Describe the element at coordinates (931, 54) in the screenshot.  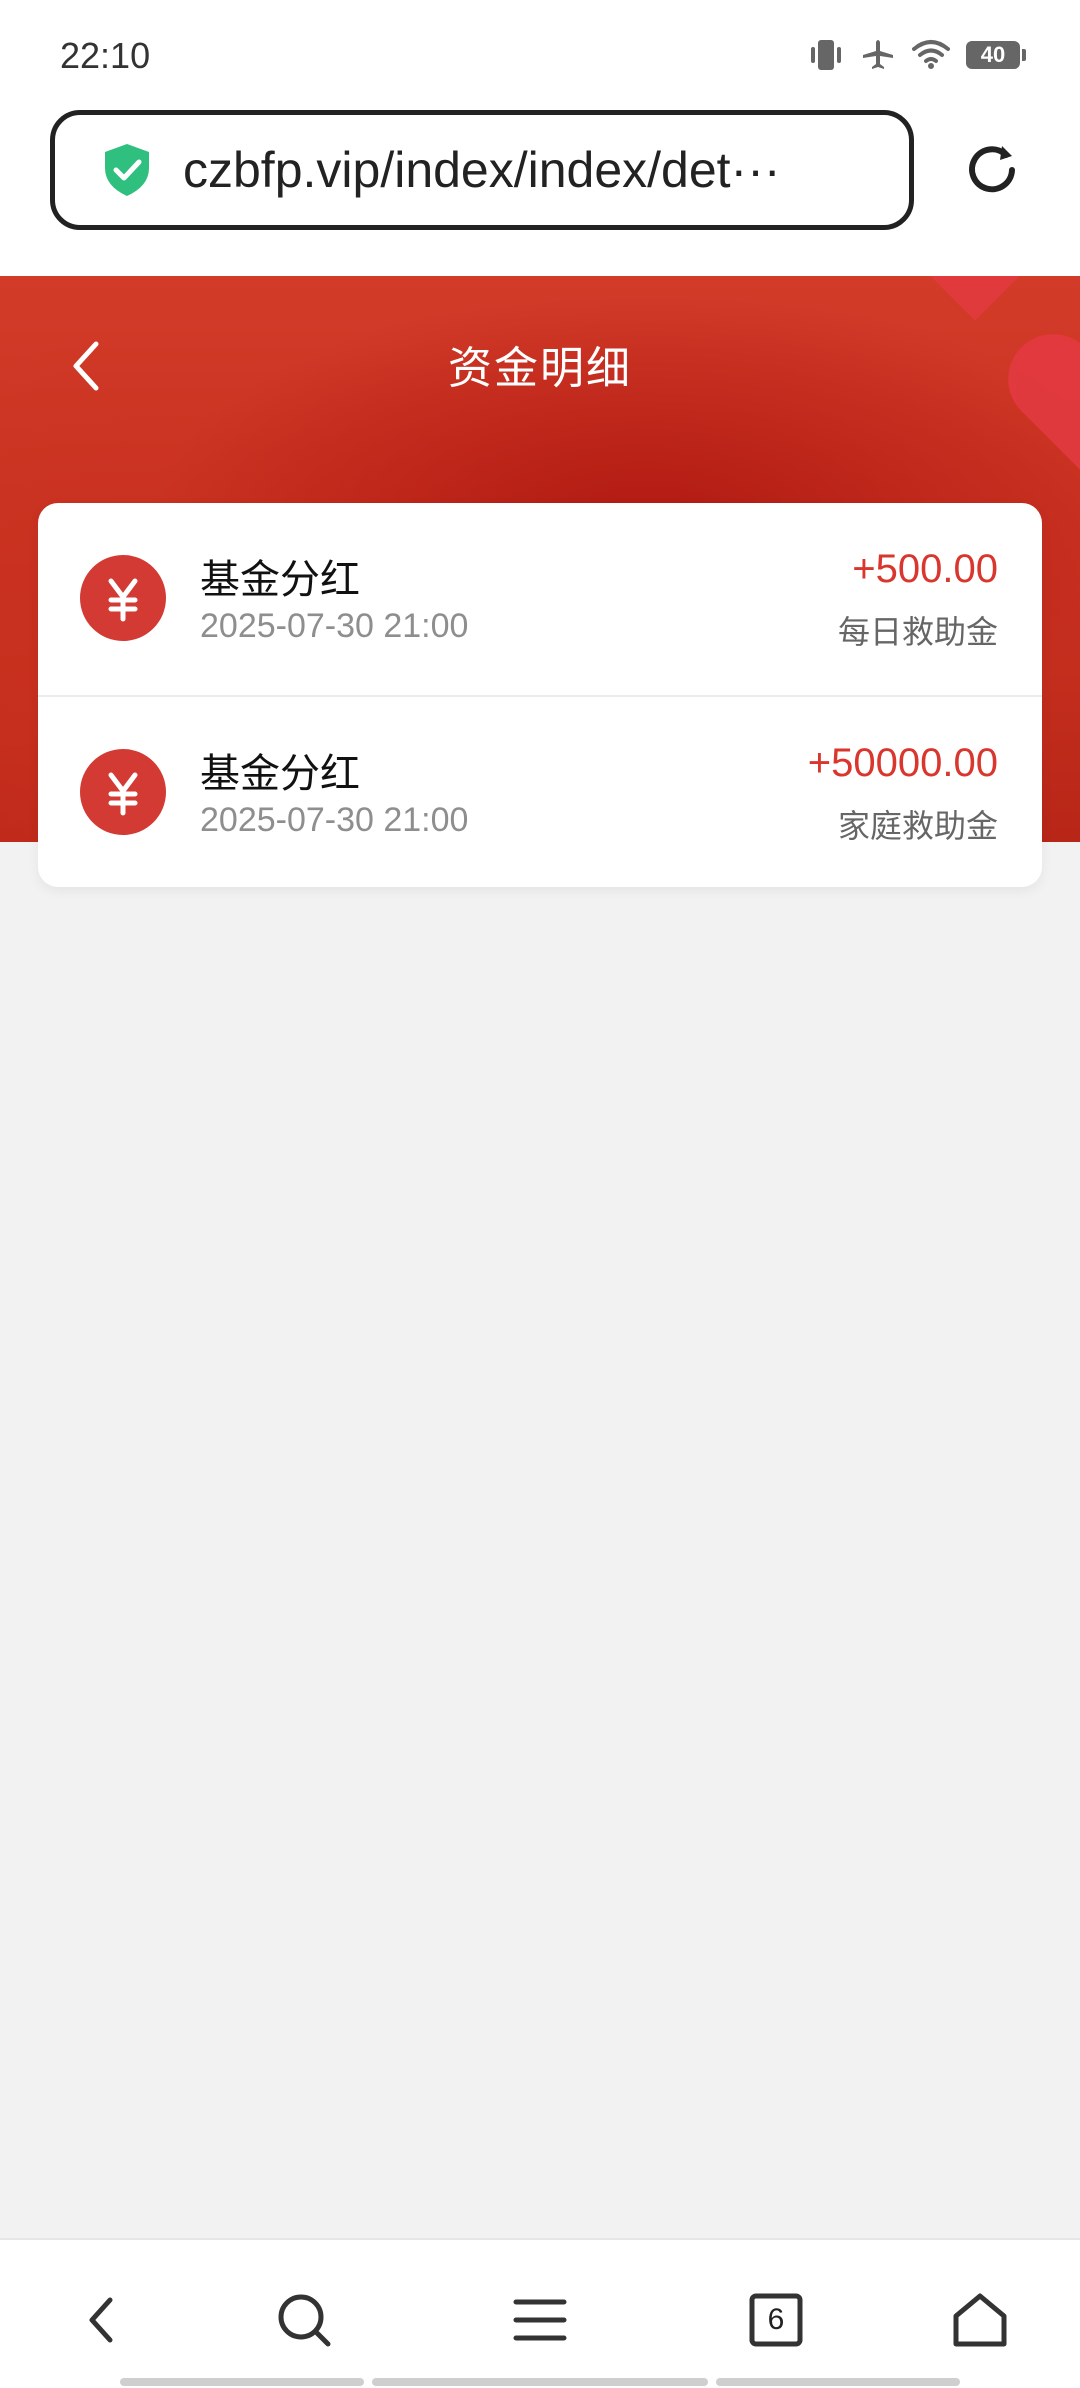
I see `wifi-icon` at that location.